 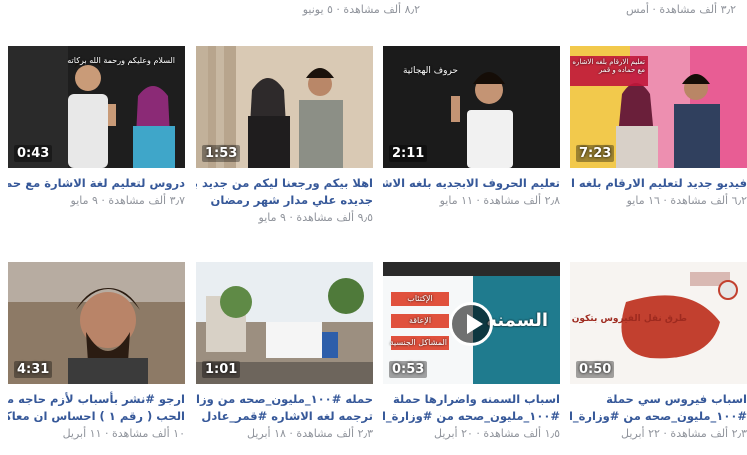 I want to click on video-duration: 1:53, so click(x=221, y=153).